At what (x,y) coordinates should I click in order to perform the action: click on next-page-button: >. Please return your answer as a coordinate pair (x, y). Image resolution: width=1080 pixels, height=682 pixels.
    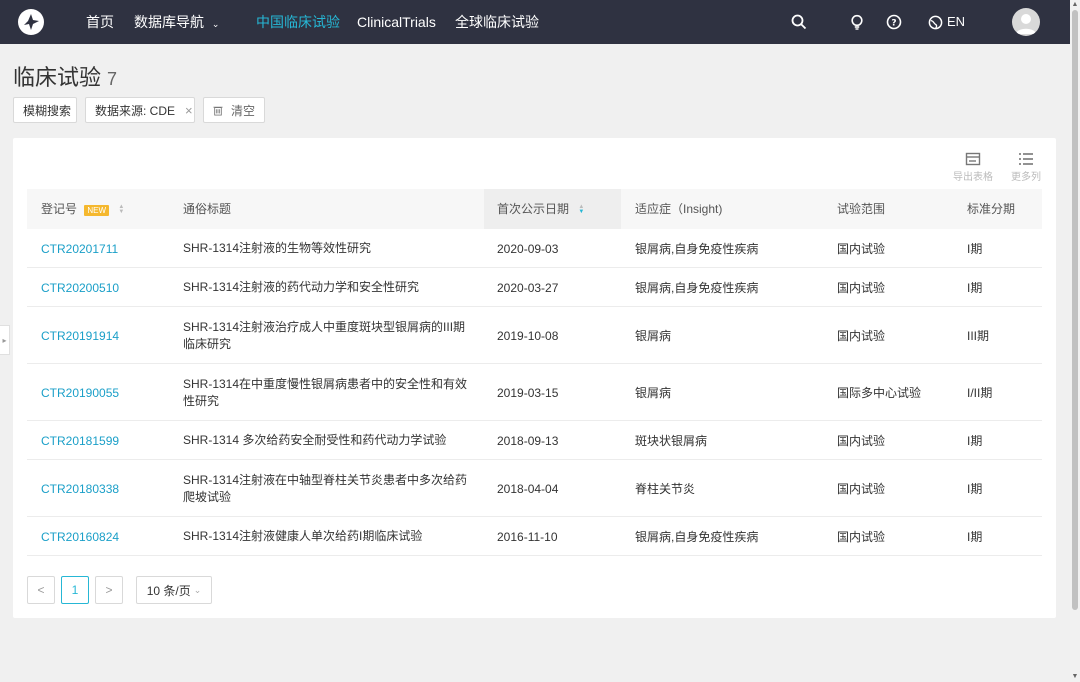
    Looking at the image, I should click on (109, 590).